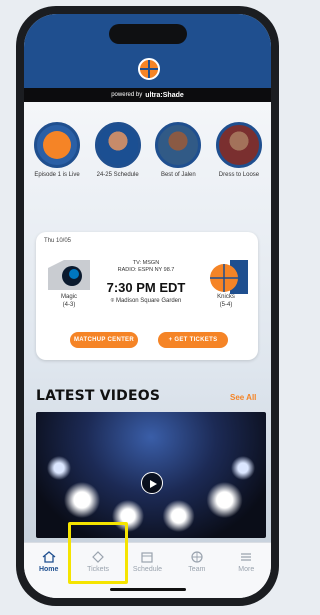 This screenshot has width=320, height=615. What do you see at coordinates (98, 396) in the screenshot?
I see `latest-videos-title: LATEST VIDEOS` at bounding box center [98, 396].